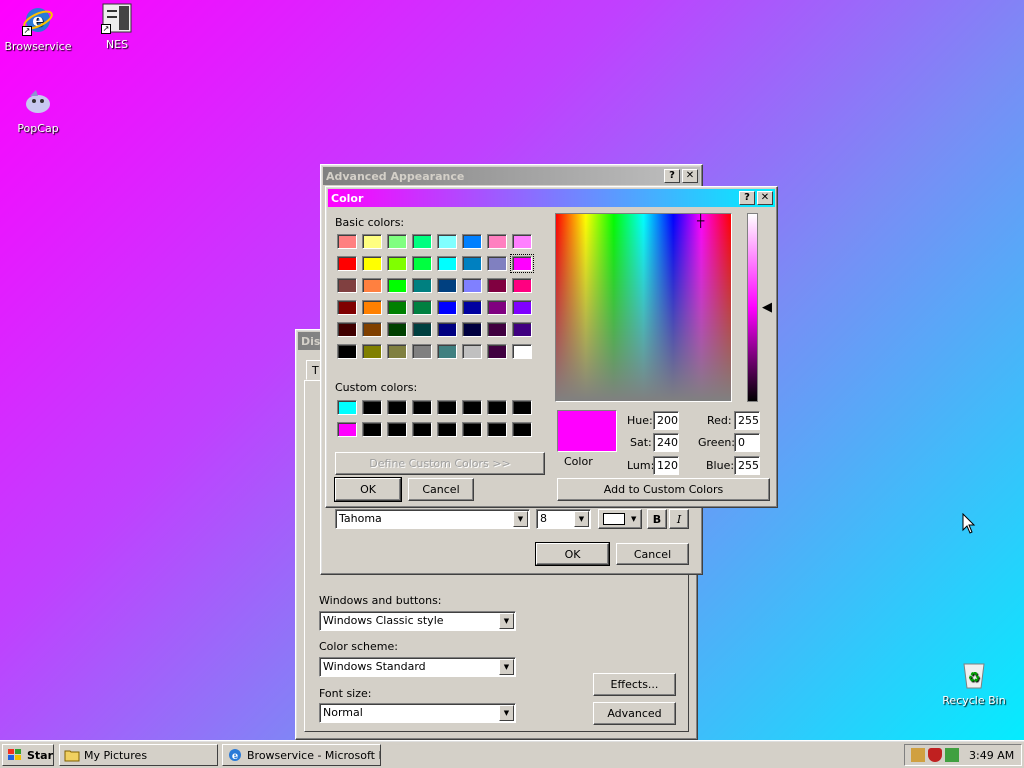 Image resolution: width=1024 pixels, height=768 pixels. What do you see at coordinates (432, 519) in the screenshot?
I see `font-select: Tahoma ▼` at bounding box center [432, 519].